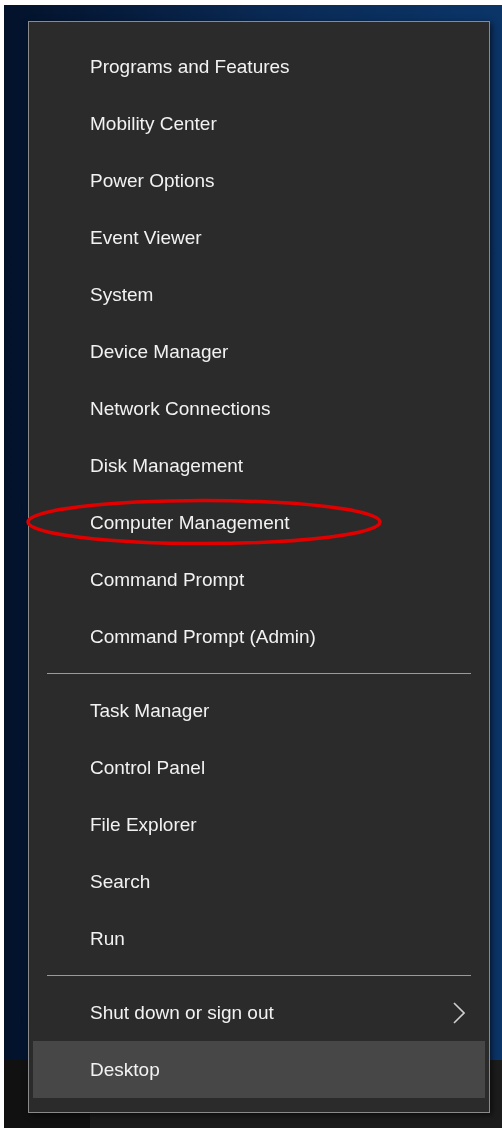 This screenshot has width=502, height=1128. Describe the element at coordinates (259, 180) in the screenshot. I see `menu-item: Power Options` at that location.